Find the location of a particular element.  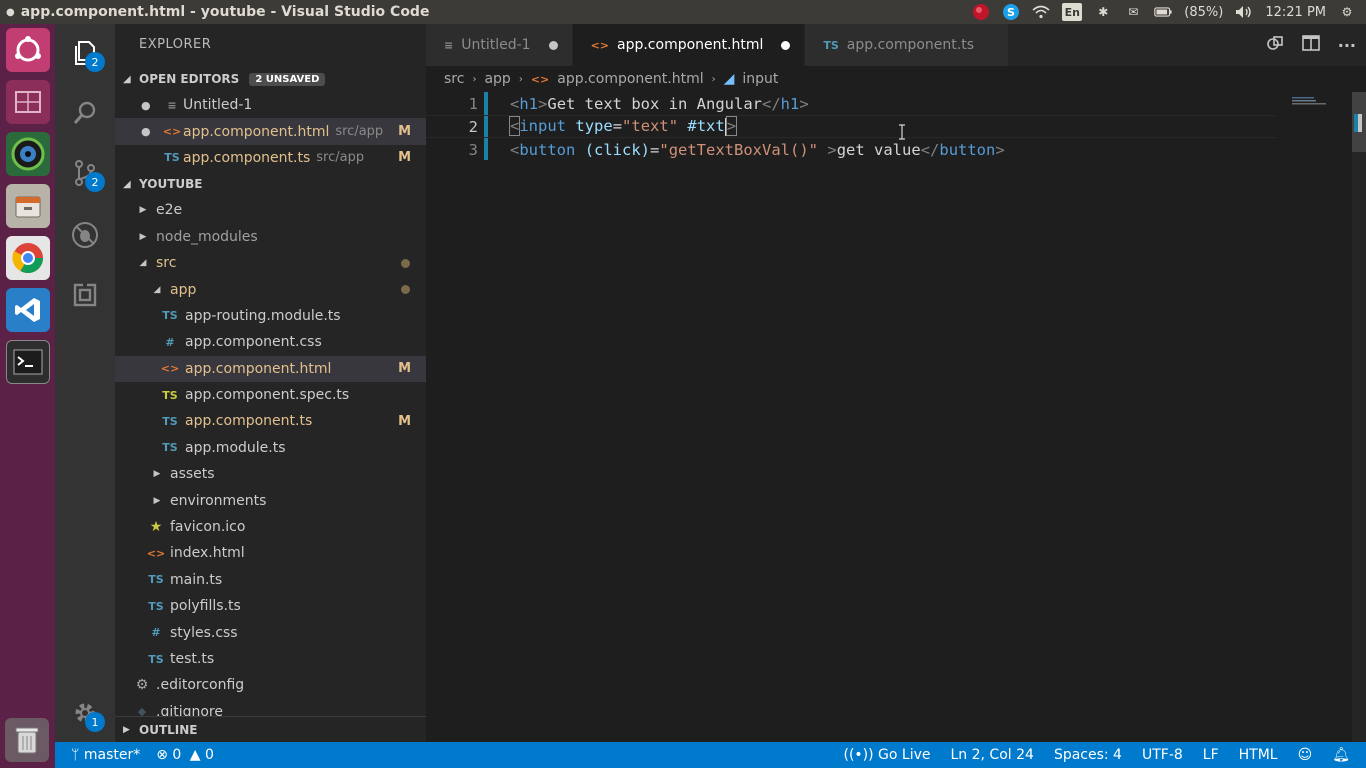

smiley-icon: ☺ is located at coordinates (1305, 755).